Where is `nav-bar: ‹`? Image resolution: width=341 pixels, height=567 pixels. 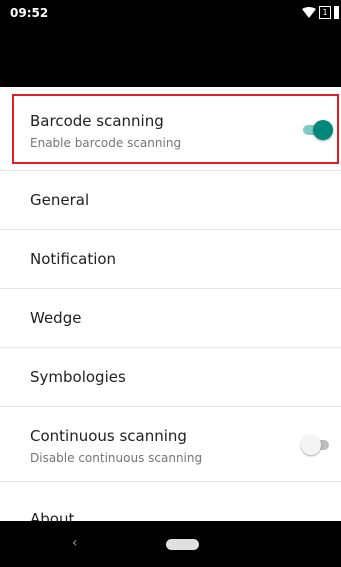
nav-bar: ‹ is located at coordinates (170, 544).